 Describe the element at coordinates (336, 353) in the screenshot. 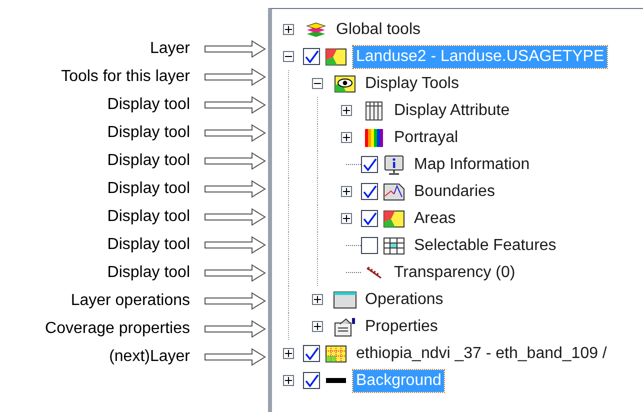

I see `raster-grid-icon` at that location.